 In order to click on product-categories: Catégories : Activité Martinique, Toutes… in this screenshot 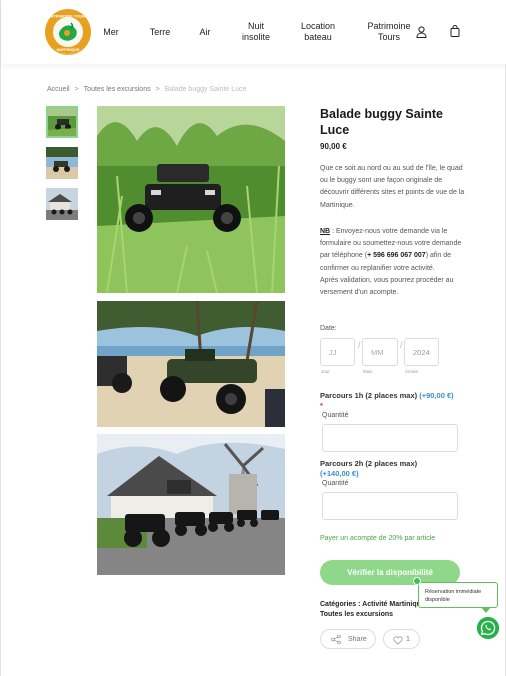, I will do `click(373, 609)`.